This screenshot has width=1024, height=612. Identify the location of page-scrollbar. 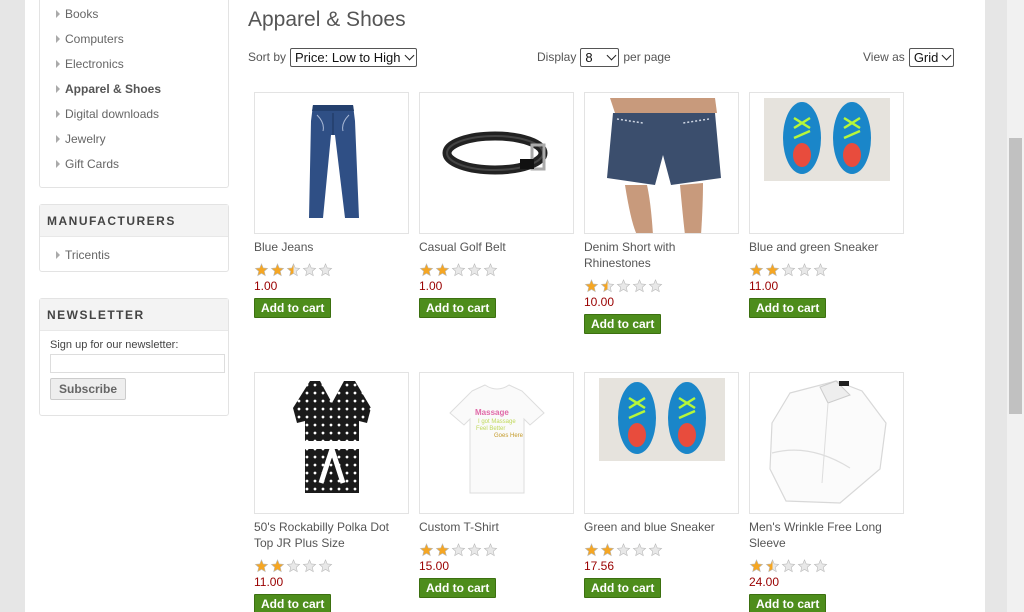
(1015, 306).